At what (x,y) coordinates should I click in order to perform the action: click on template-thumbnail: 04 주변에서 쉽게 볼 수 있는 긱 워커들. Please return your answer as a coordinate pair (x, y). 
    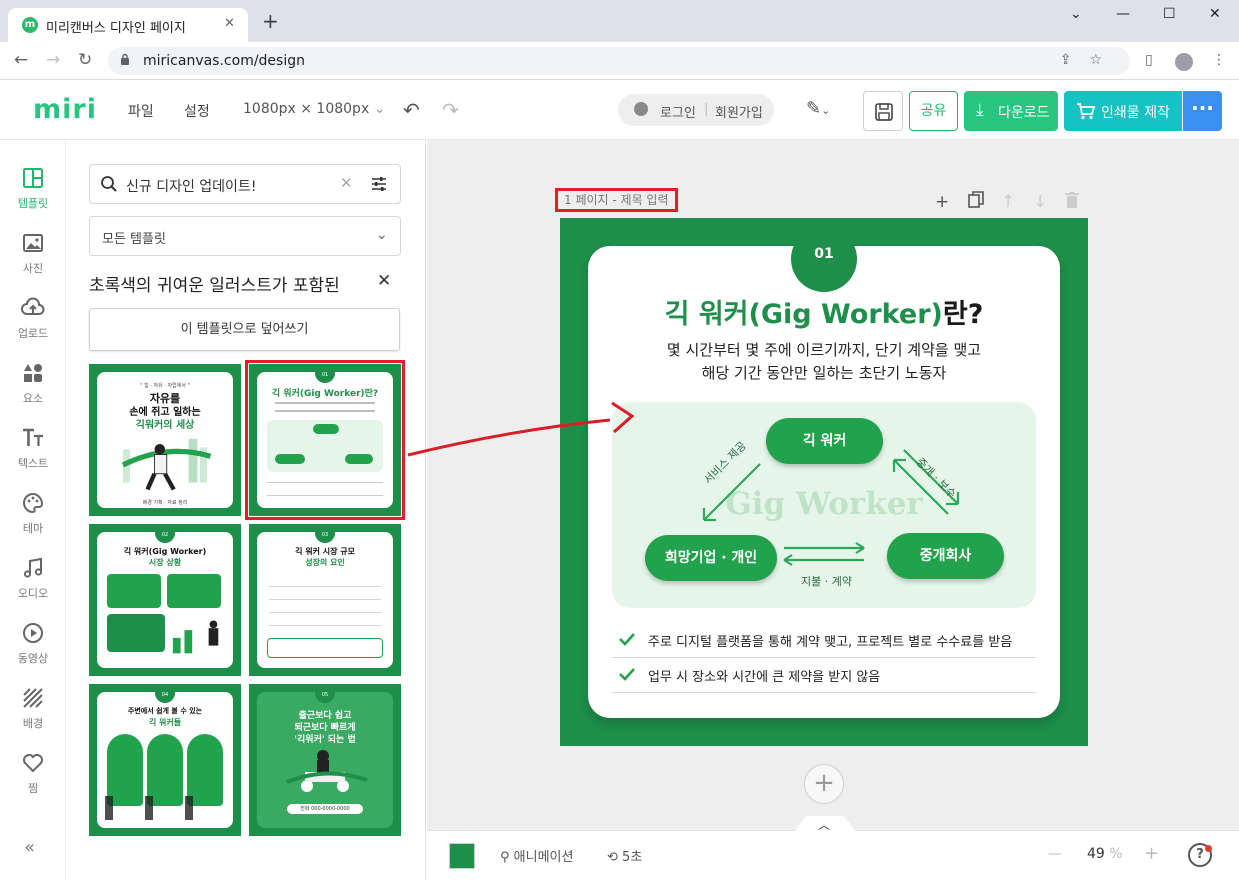
    Looking at the image, I should click on (165, 760).